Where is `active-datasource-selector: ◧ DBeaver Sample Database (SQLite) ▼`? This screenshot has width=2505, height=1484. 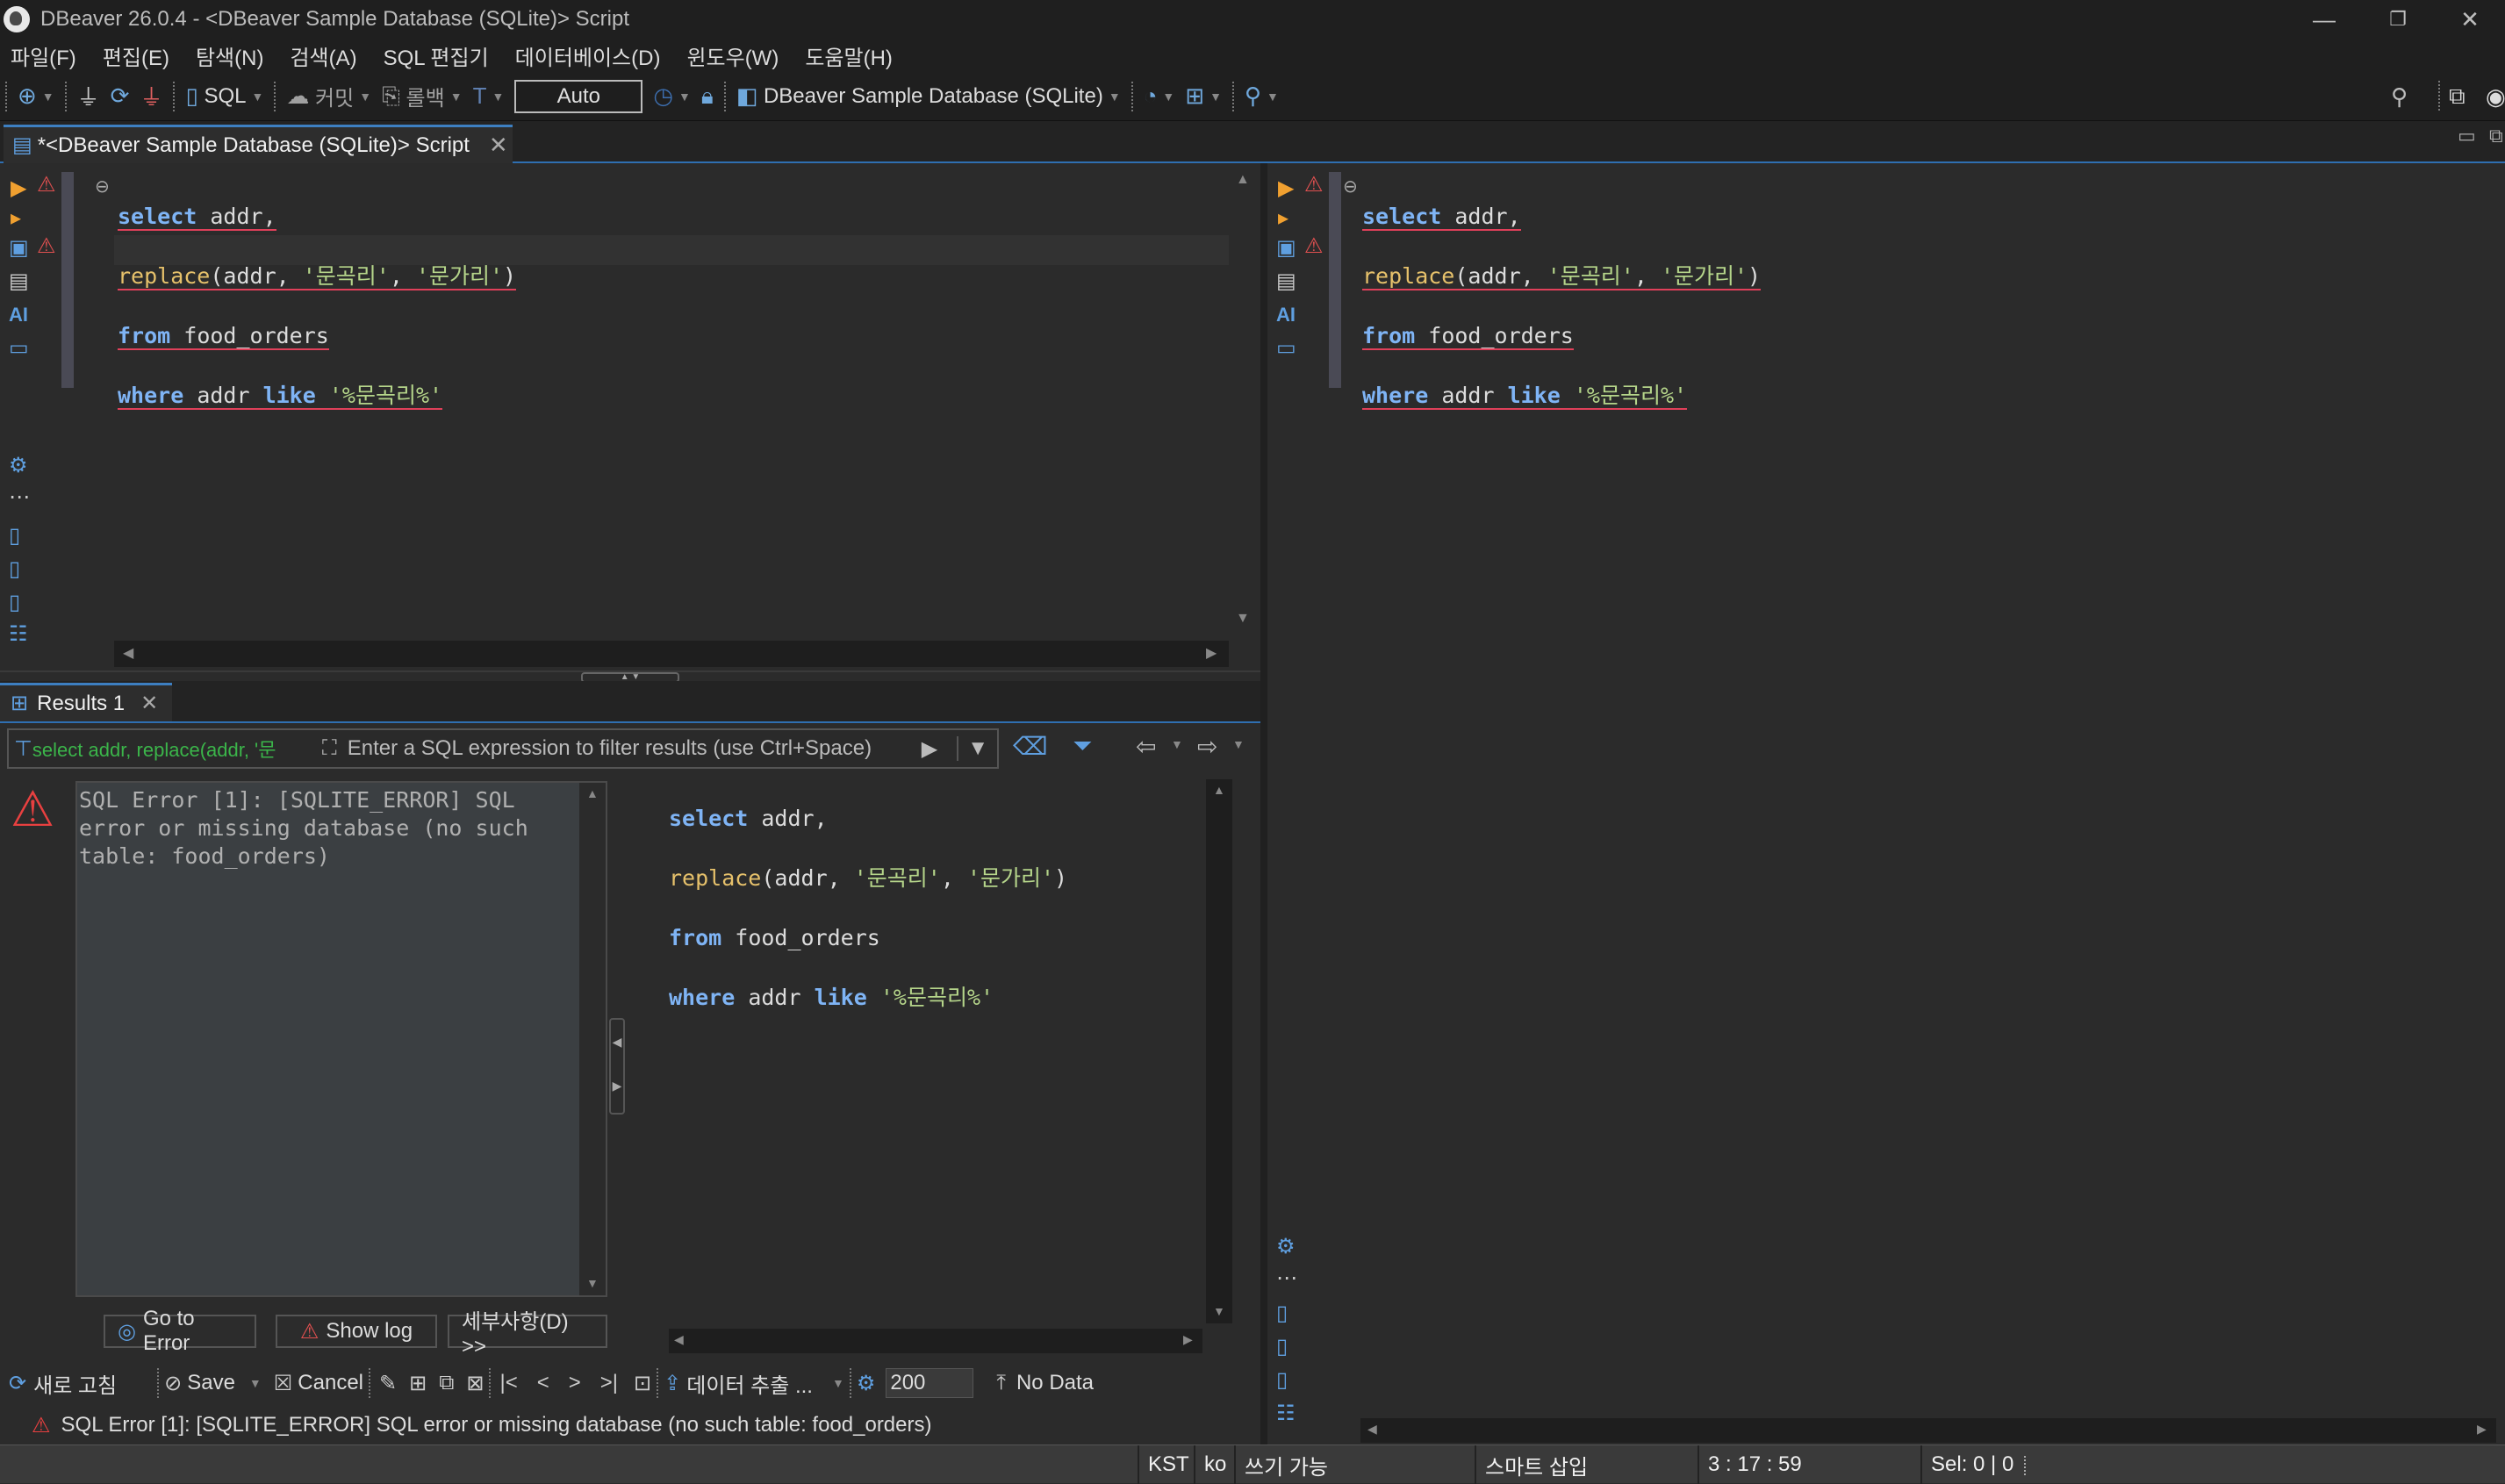 active-datasource-selector: ◧ DBeaver Sample Database (SQLite) ▼ is located at coordinates (928, 96).